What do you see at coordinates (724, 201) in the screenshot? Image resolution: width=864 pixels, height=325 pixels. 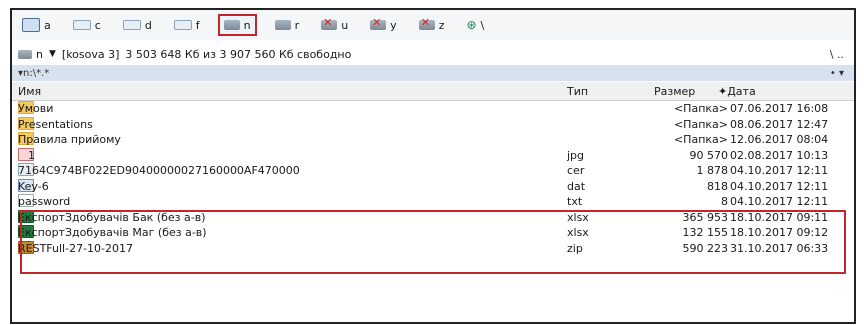 I see `file-size: 8` at bounding box center [724, 201].